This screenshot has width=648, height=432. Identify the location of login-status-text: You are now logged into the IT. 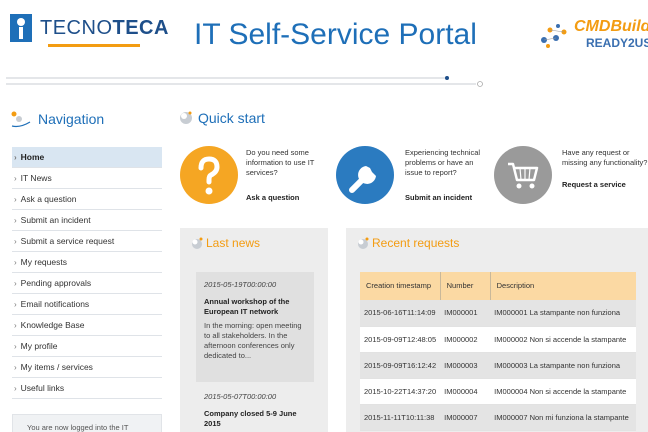
(78, 427).